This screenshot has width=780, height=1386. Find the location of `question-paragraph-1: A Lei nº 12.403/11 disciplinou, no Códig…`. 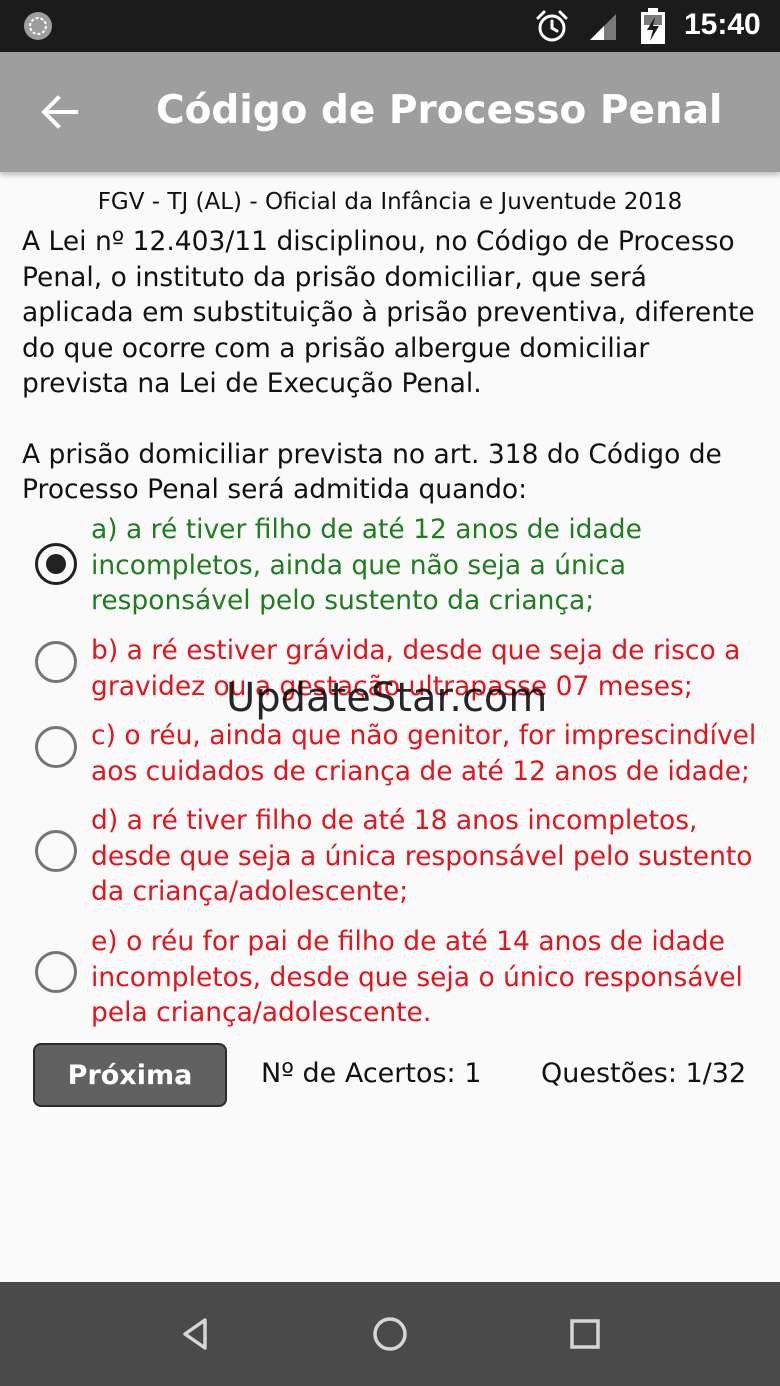

question-paragraph-1: A Lei nº 12.403/11 disciplinou, no Códig… is located at coordinates (388, 312).